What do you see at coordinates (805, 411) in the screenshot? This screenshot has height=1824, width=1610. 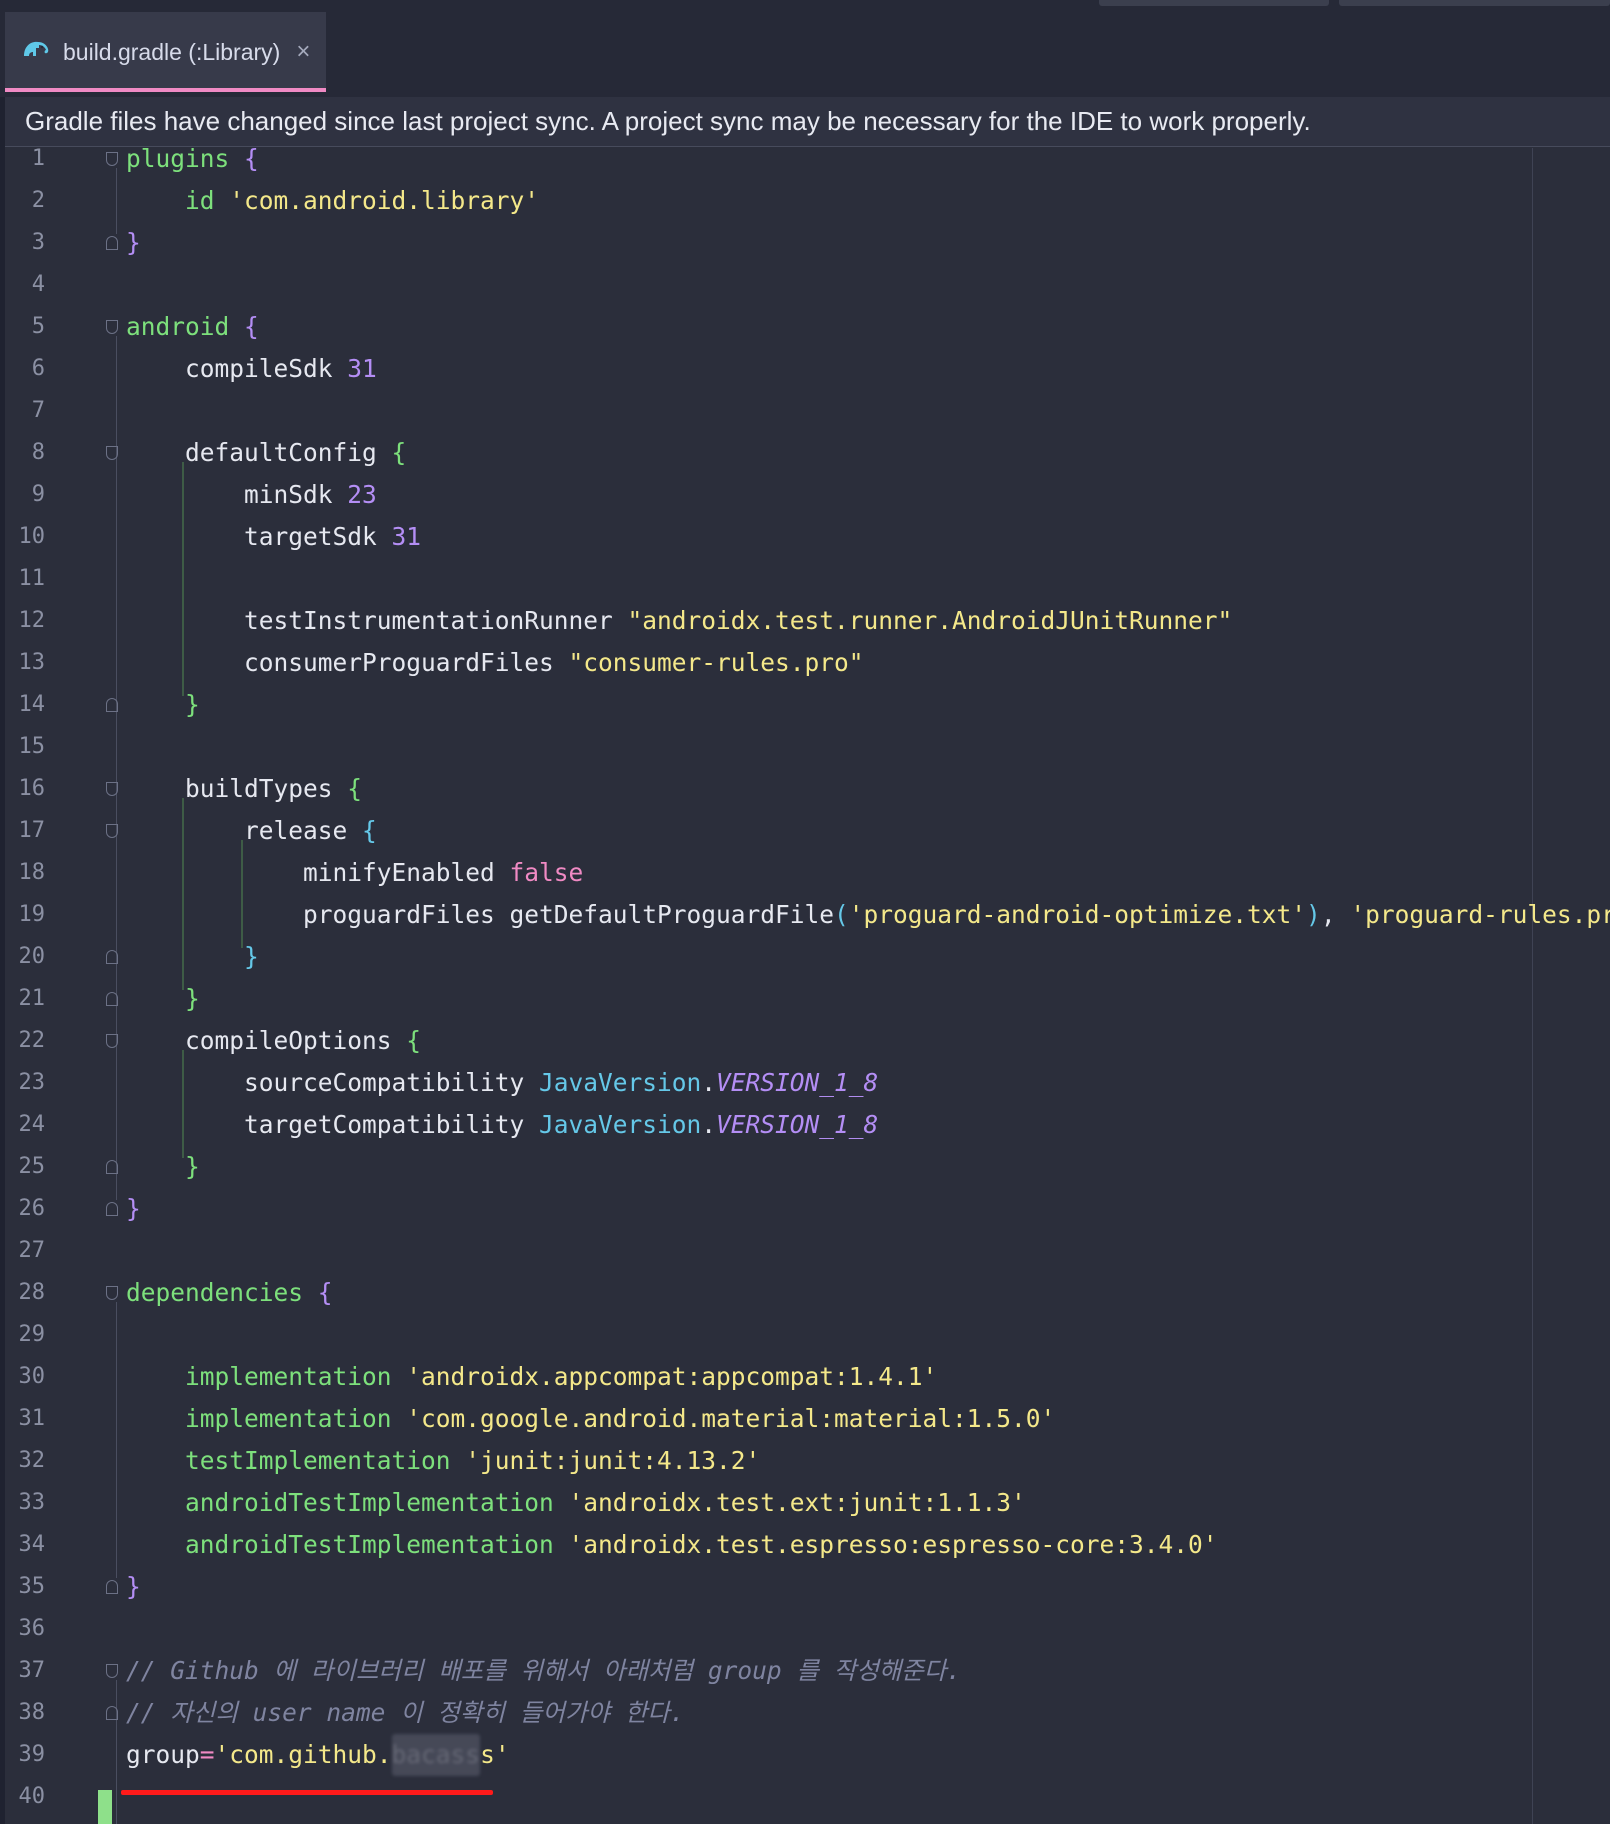 I see `code-line: 7` at bounding box center [805, 411].